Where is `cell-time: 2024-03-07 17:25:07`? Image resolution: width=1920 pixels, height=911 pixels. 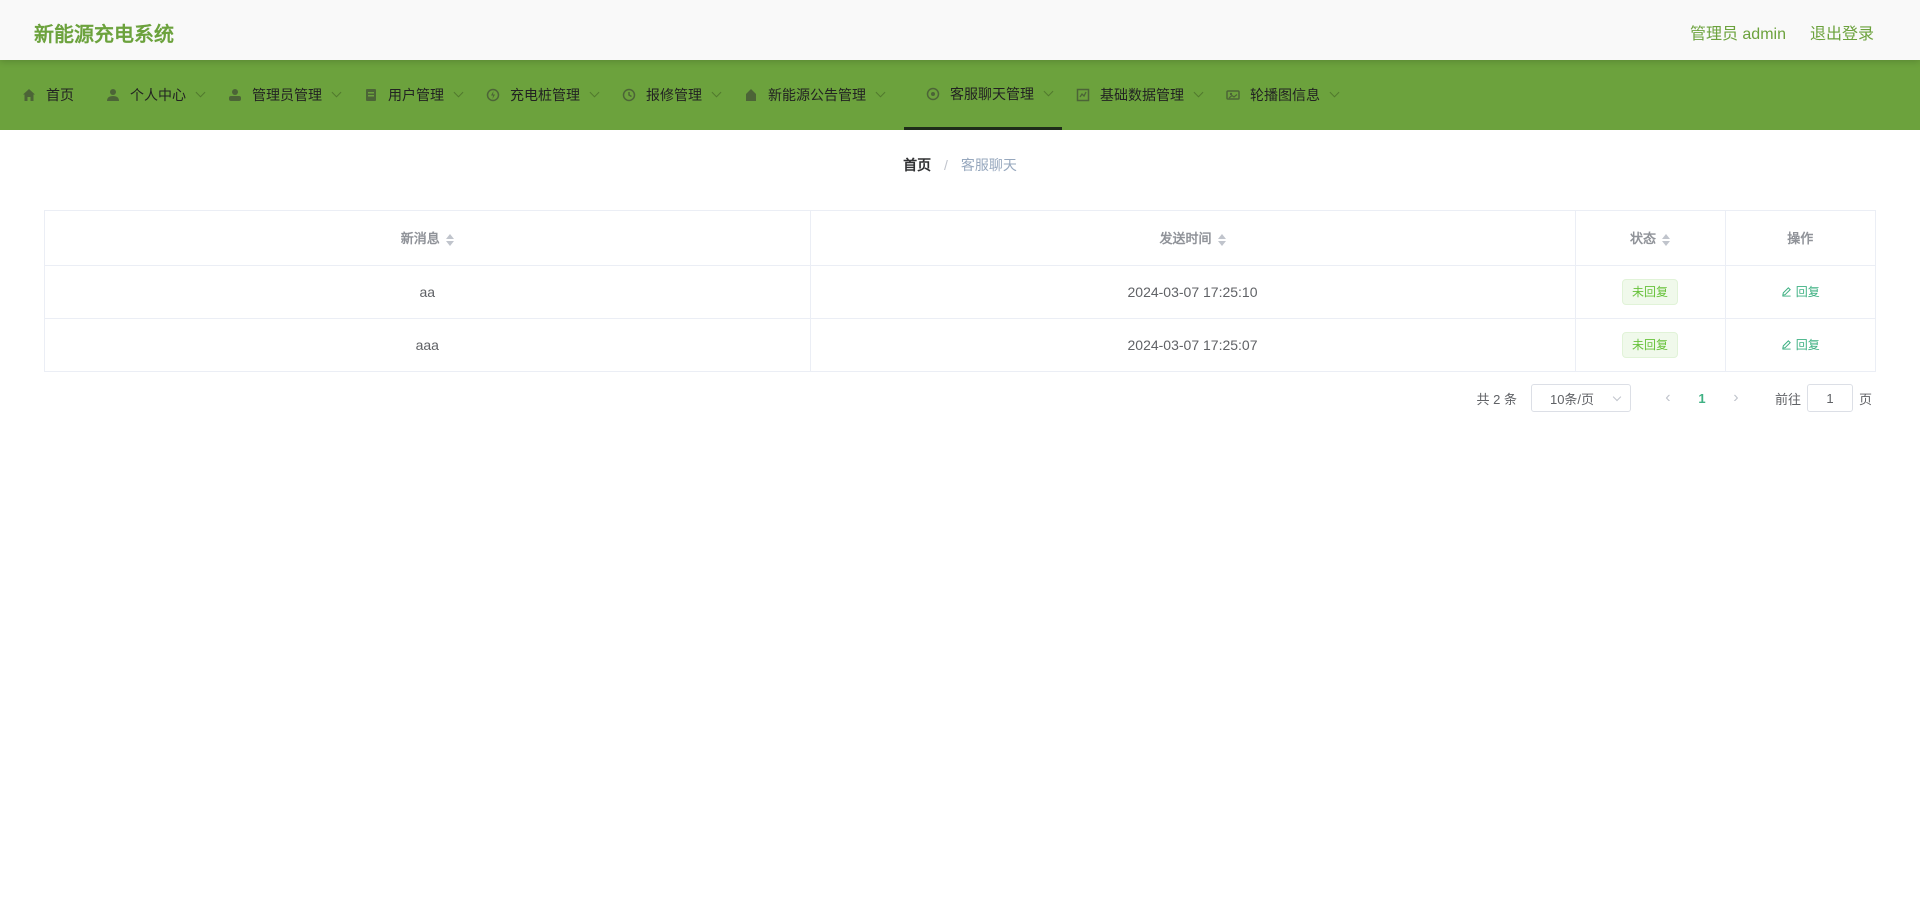
cell-time: 2024-03-07 17:25:07 is located at coordinates (1193, 344).